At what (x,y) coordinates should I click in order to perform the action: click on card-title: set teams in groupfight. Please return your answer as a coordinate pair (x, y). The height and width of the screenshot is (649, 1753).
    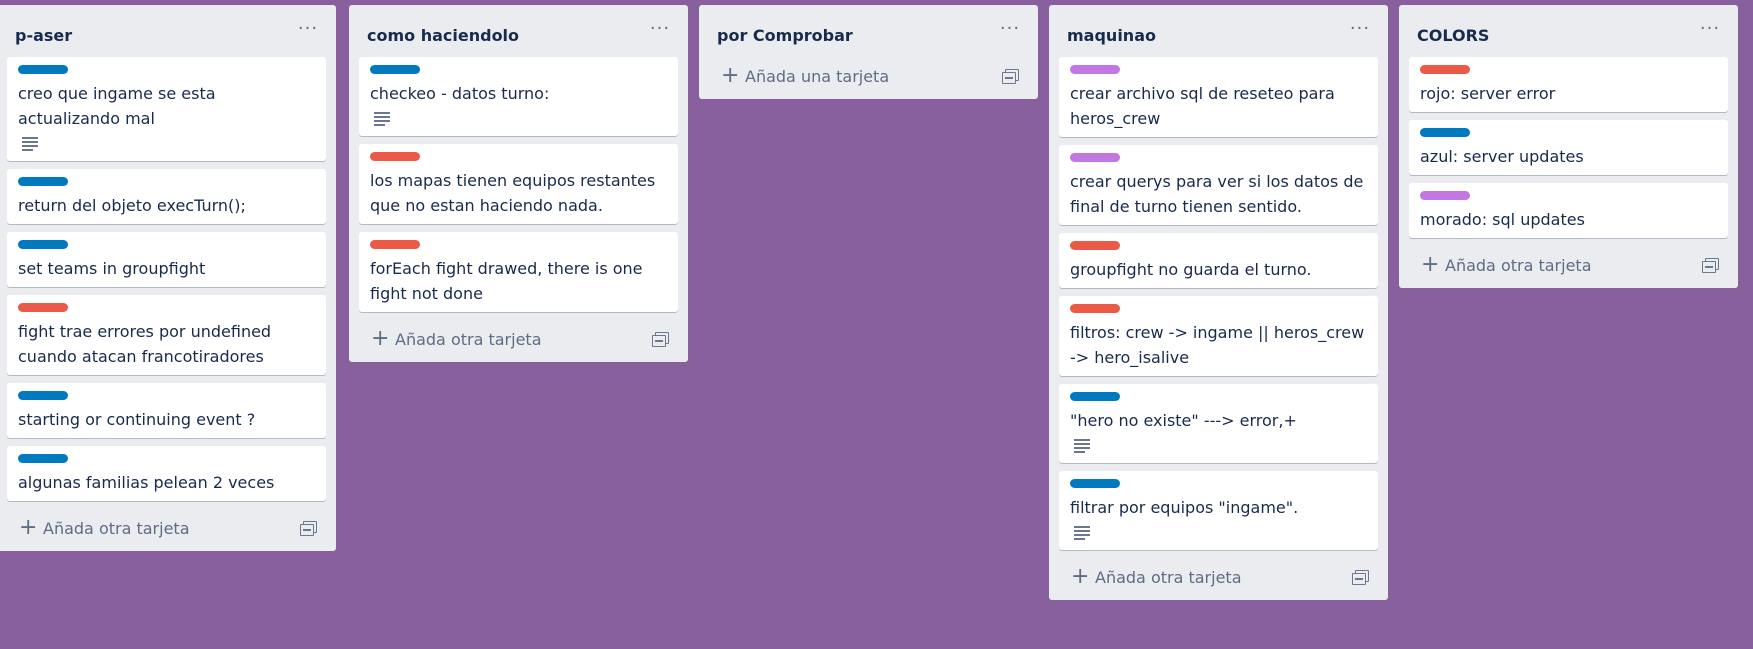
    Looking at the image, I should click on (112, 268).